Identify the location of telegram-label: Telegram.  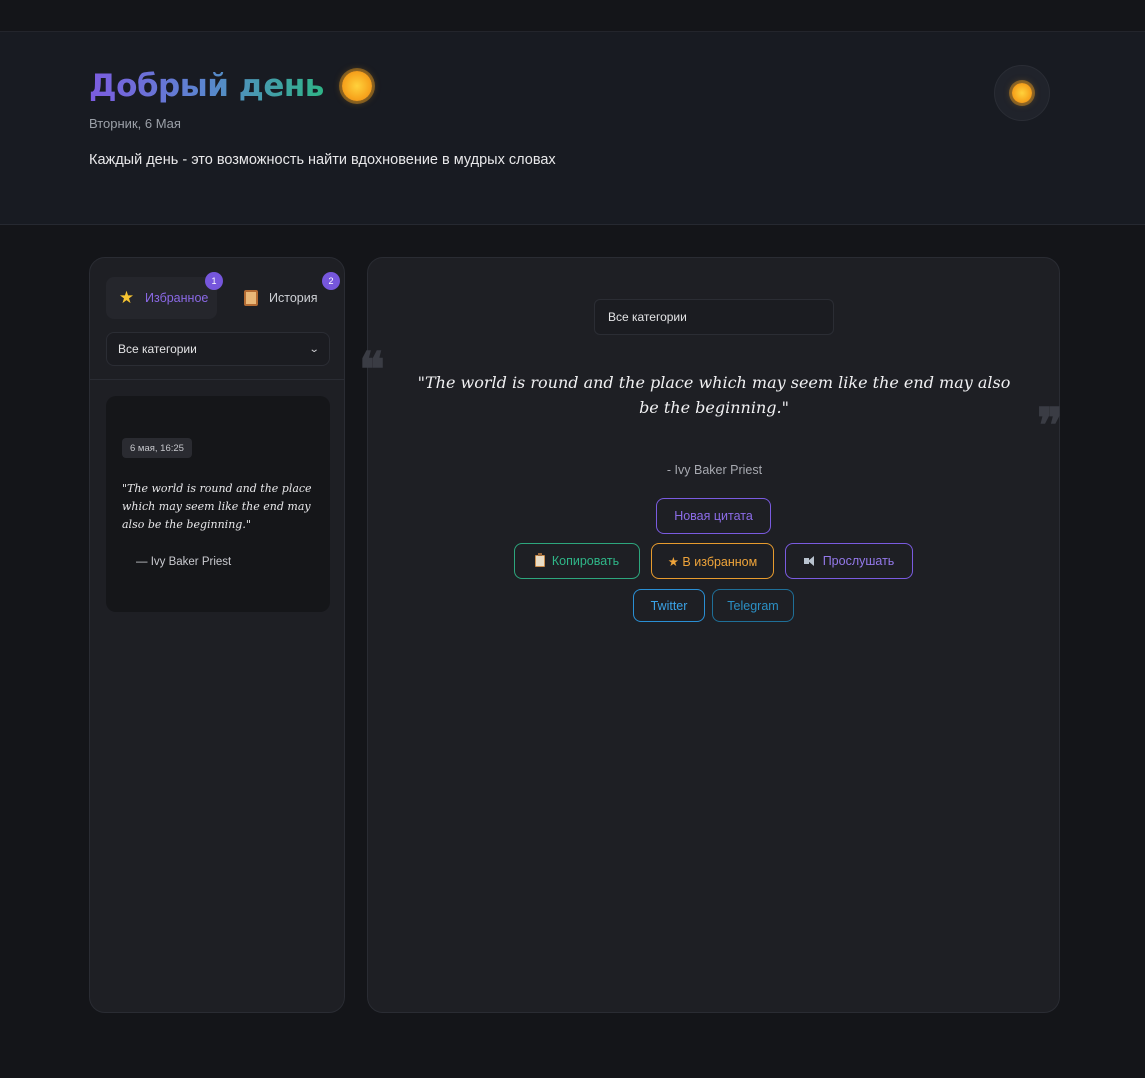
(753, 605).